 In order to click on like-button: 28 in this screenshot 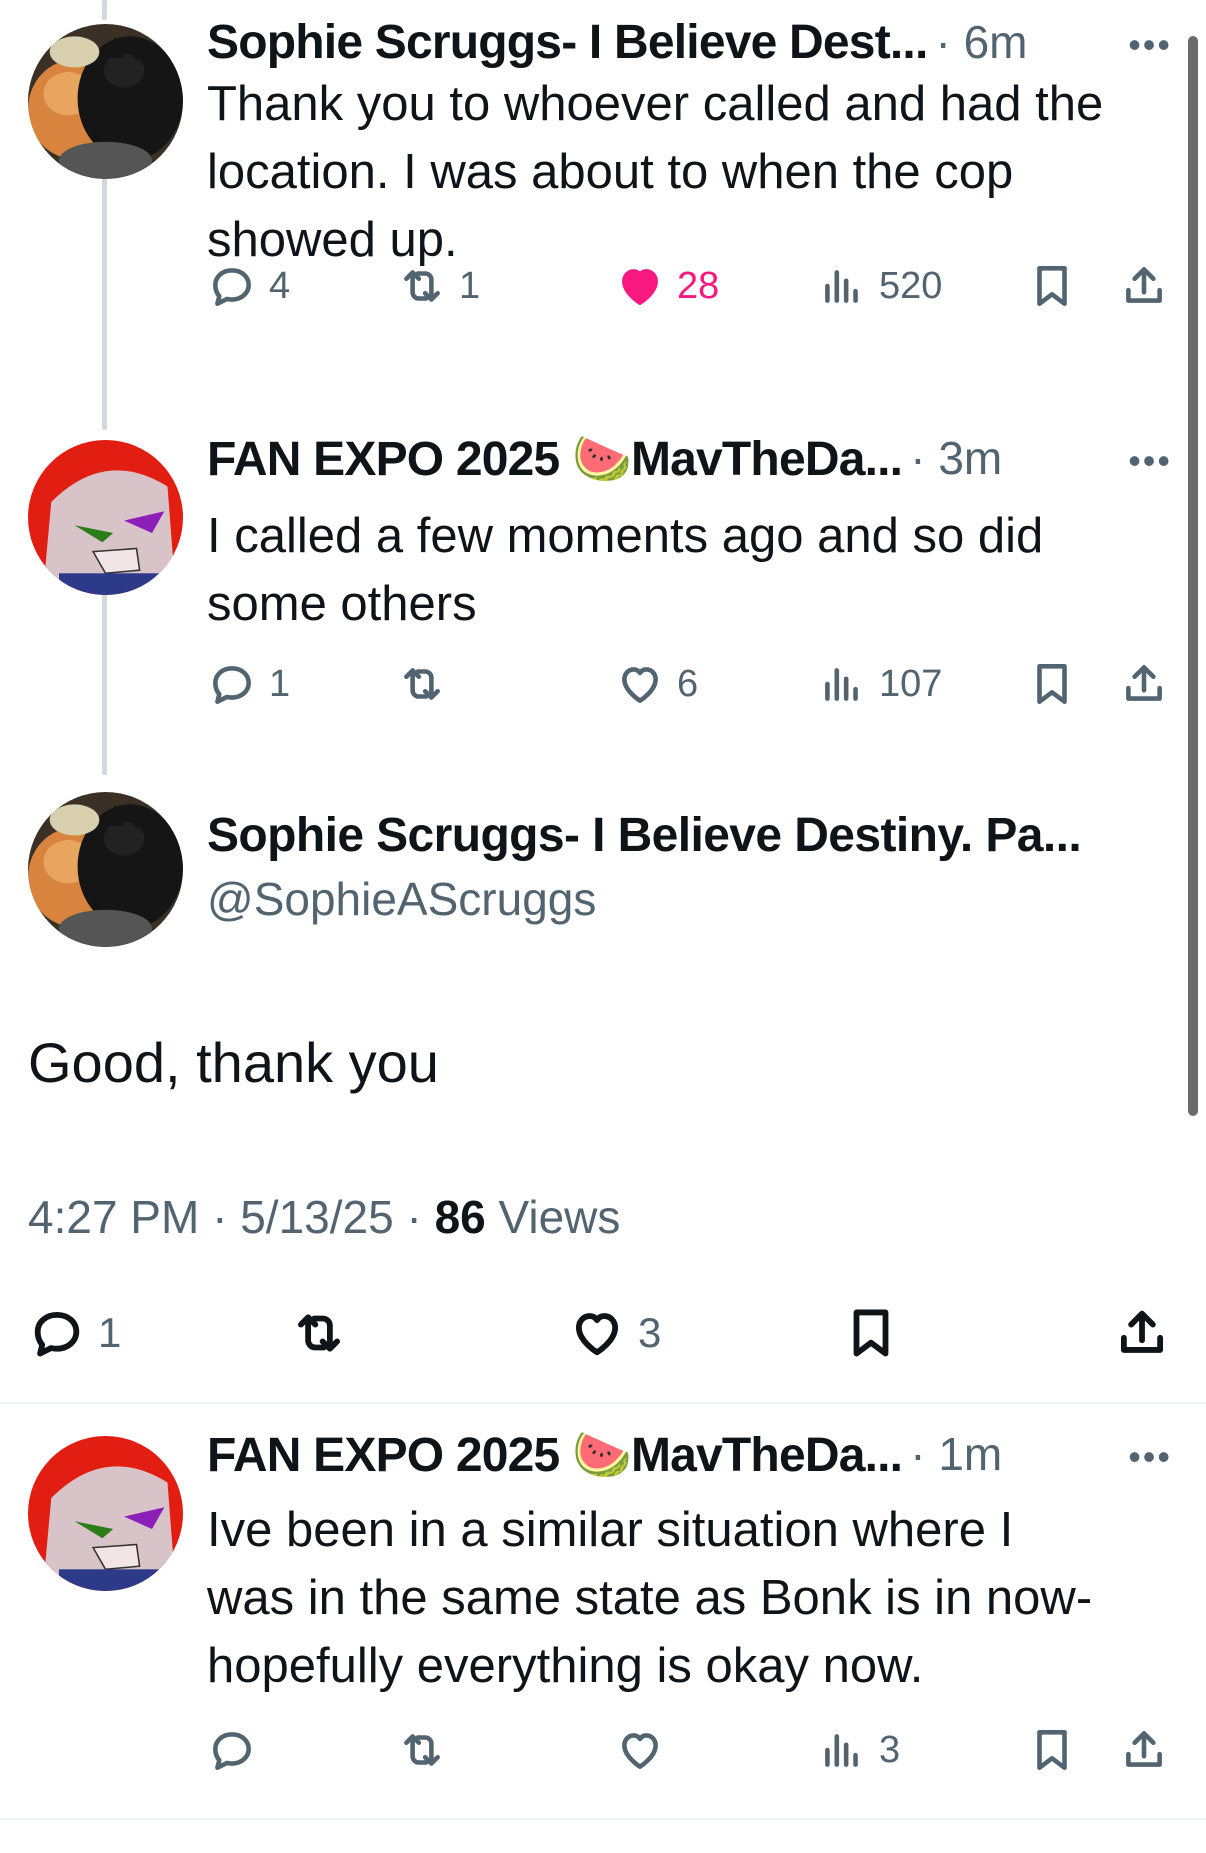, I will do `click(667, 286)`.